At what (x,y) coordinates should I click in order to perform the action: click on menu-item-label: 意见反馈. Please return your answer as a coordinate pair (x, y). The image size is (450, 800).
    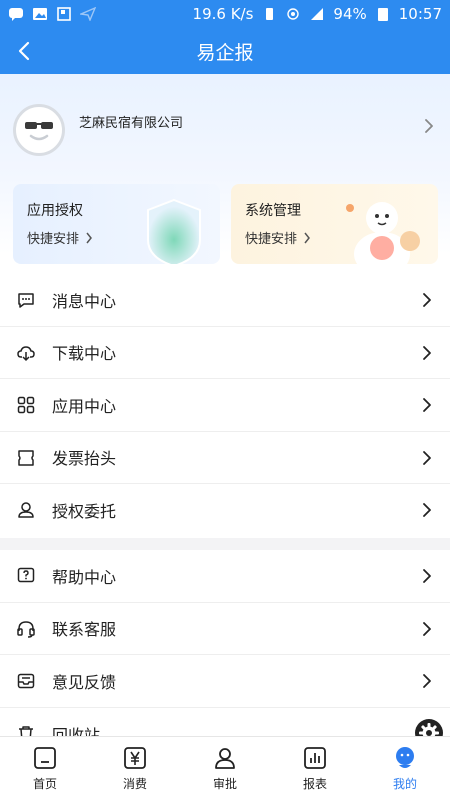
    Looking at the image, I should click on (84, 682).